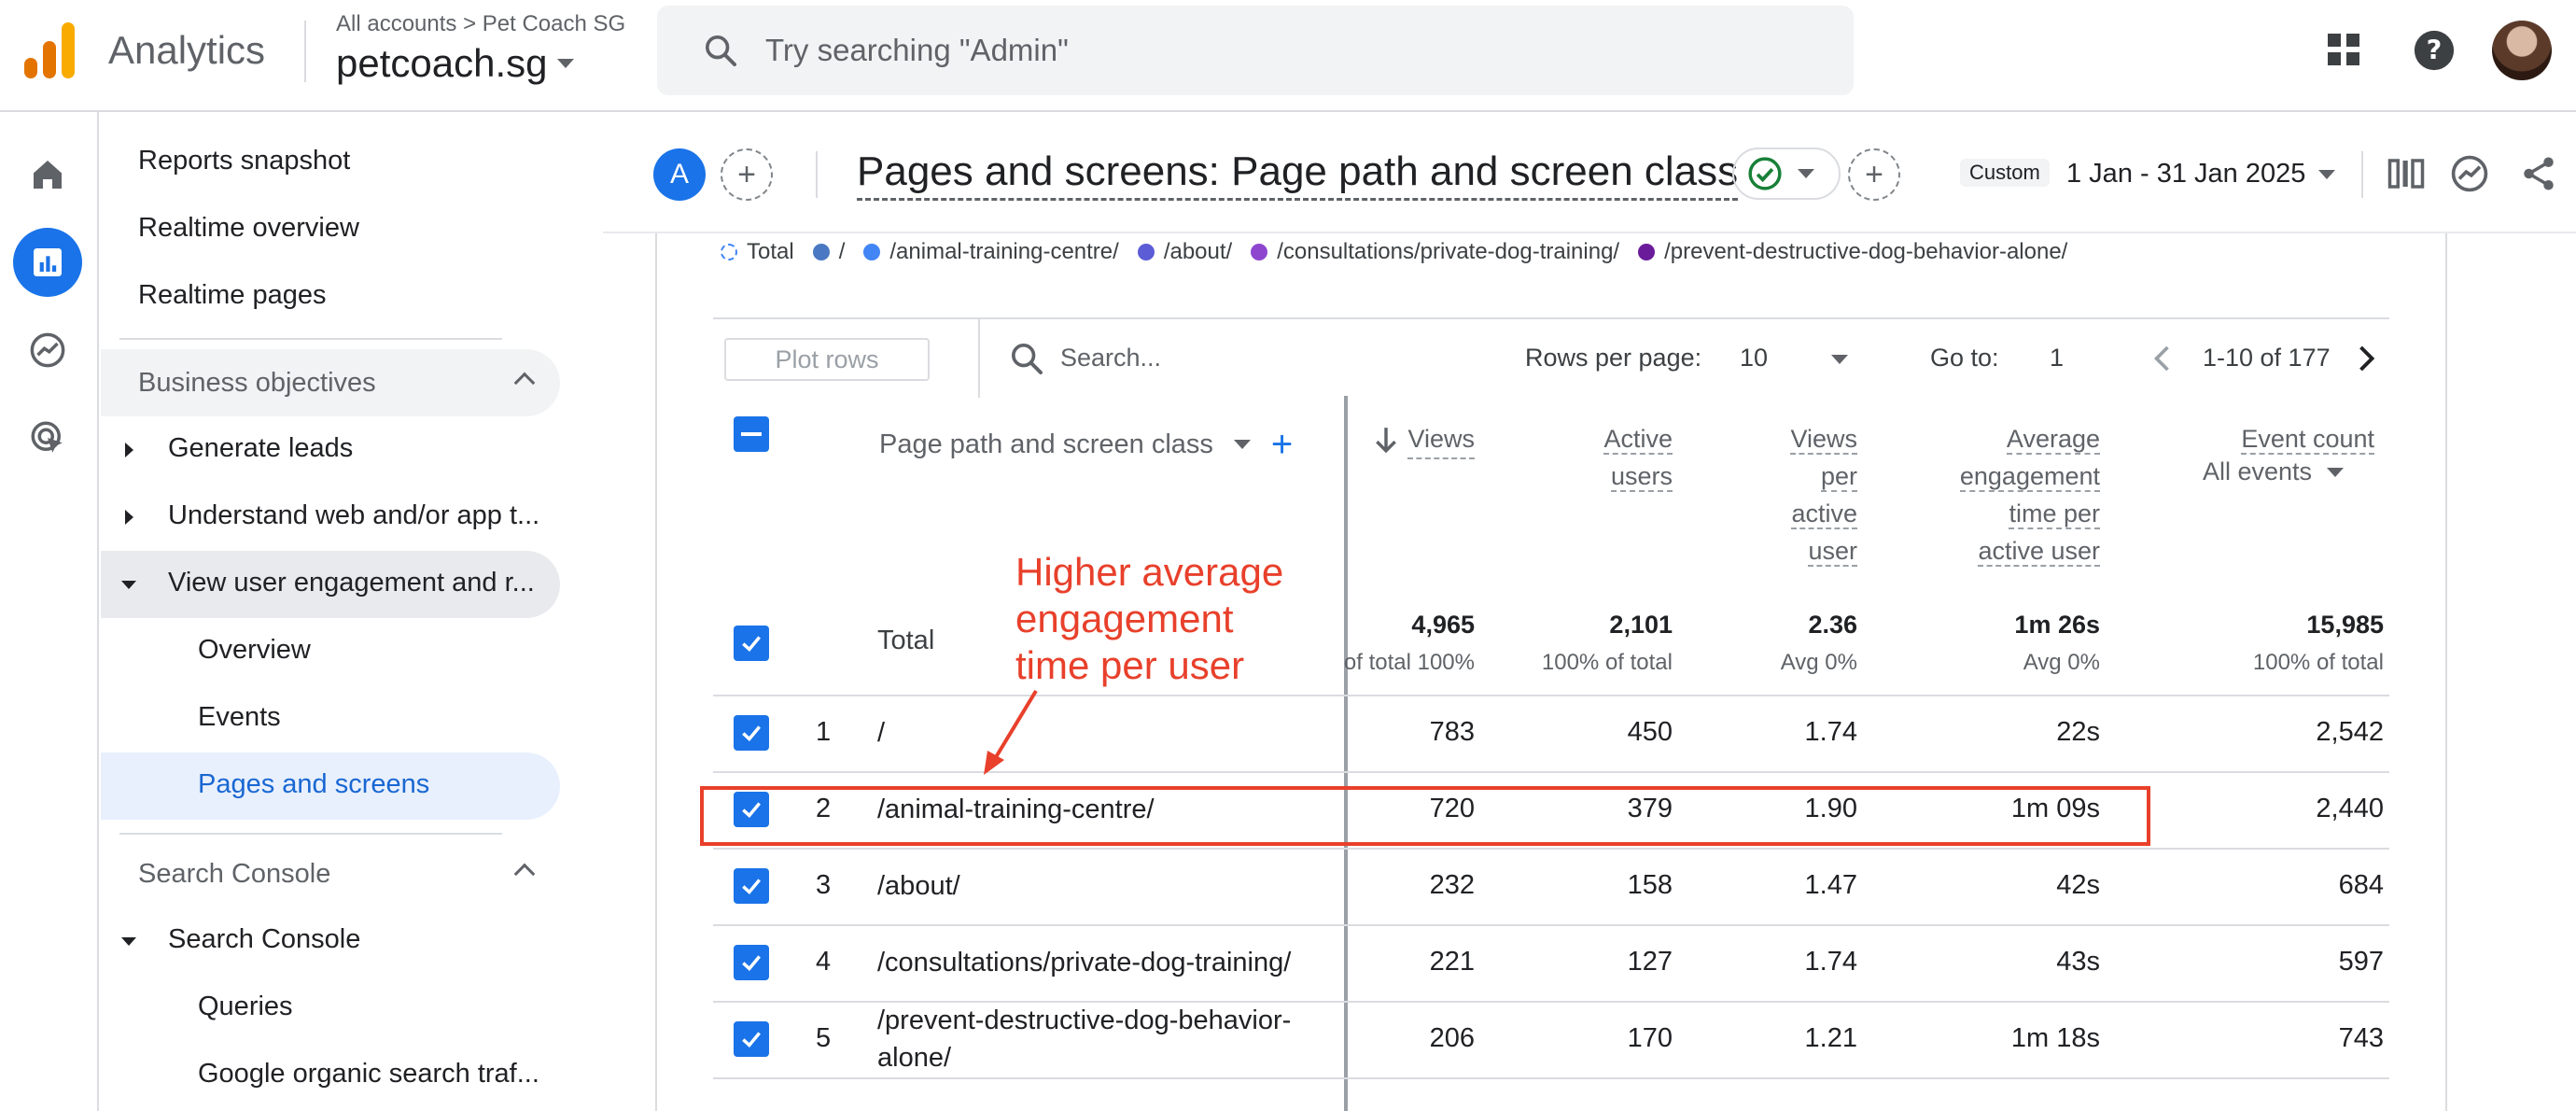  I want to click on property-selector: petcoach.sg, so click(455, 63).